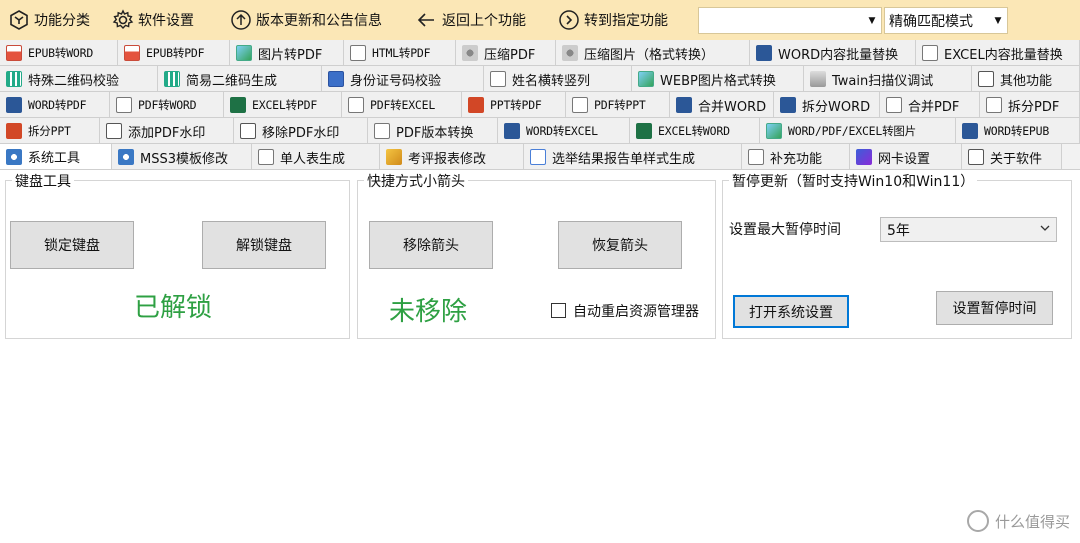 Image resolution: width=1080 pixels, height=543 pixels. I want to click on max-pause-label: 设置最大暂停时间, so click(785, 230).